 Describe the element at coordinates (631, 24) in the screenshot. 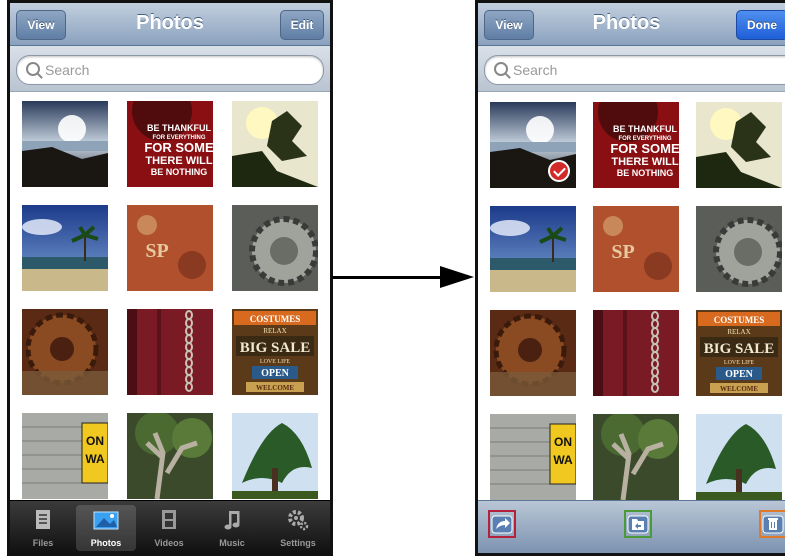

I see `navigation-bar: View Photos Done` at that location.